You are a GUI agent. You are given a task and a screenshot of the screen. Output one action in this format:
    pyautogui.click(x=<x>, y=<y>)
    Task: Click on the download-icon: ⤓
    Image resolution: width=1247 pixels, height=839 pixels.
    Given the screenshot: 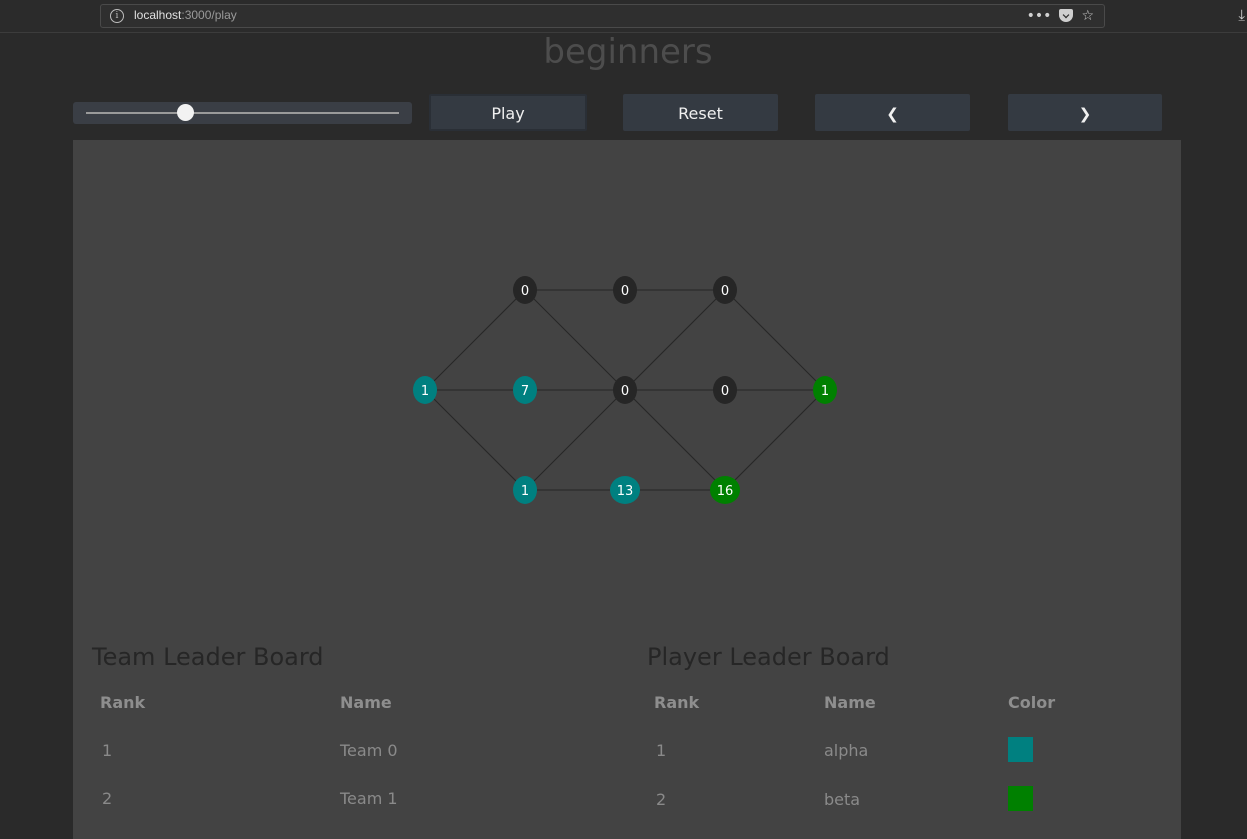 What is the action you would take?
    pyautogui.click(x=1241, y=15)
    